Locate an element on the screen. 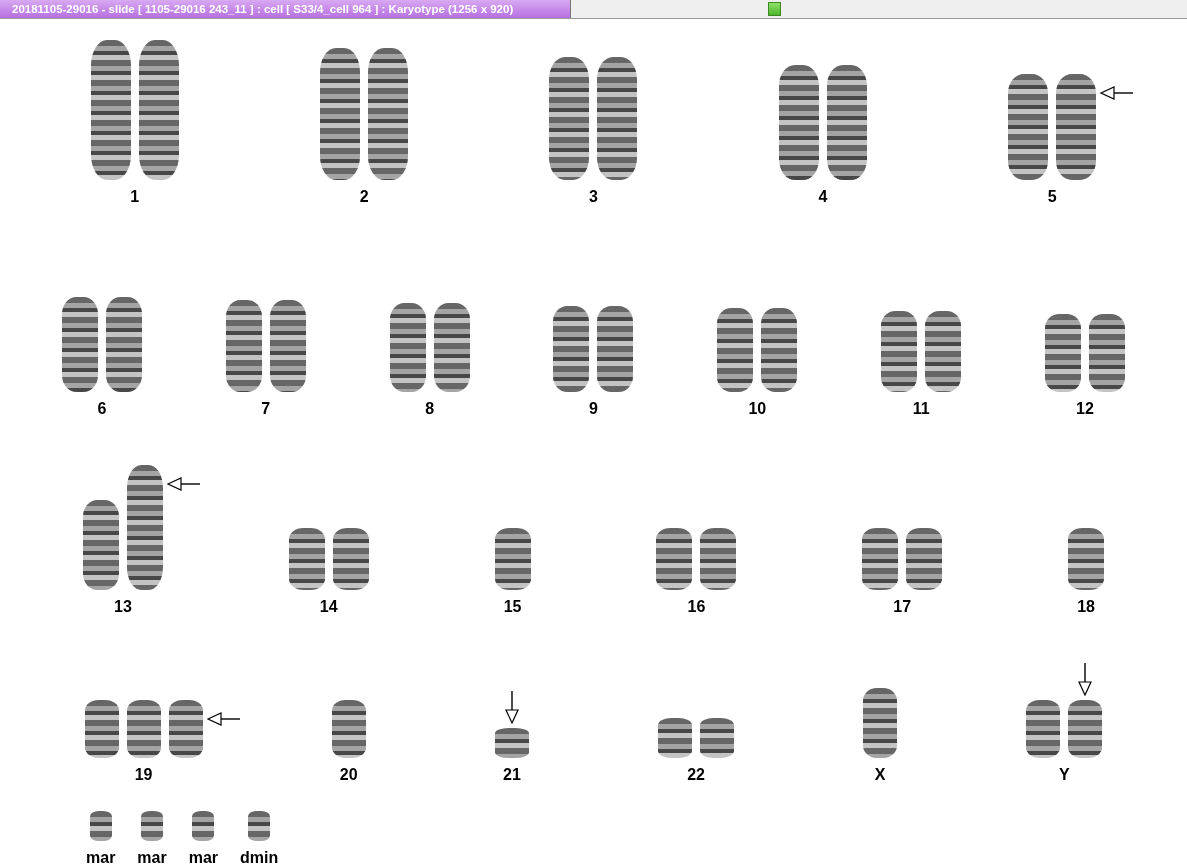 The width and height of the screenshot is (1187, 868). chromosome-label: 7 is located at coordinates (266, 409).